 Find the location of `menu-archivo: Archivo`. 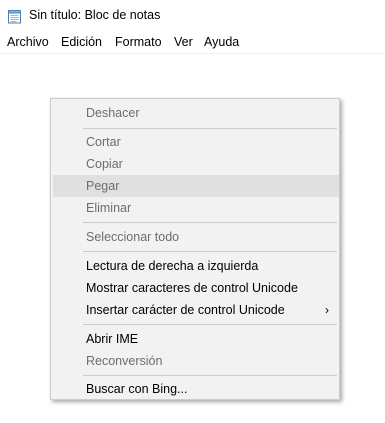

menu-archivo: Archivo is located at coordinates (28, 42).